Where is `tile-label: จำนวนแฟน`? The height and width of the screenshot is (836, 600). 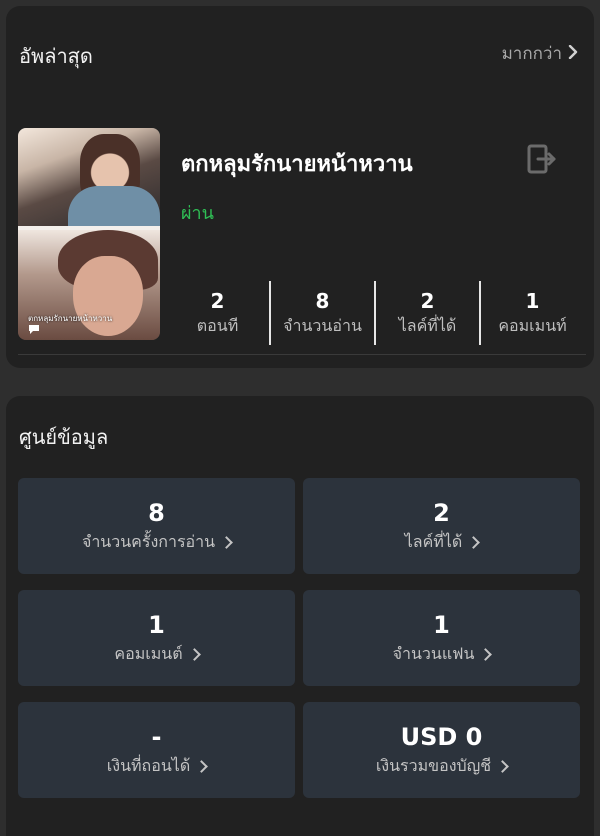 tile-label: จำนวนแฟน is located at coordinates (433, 653).